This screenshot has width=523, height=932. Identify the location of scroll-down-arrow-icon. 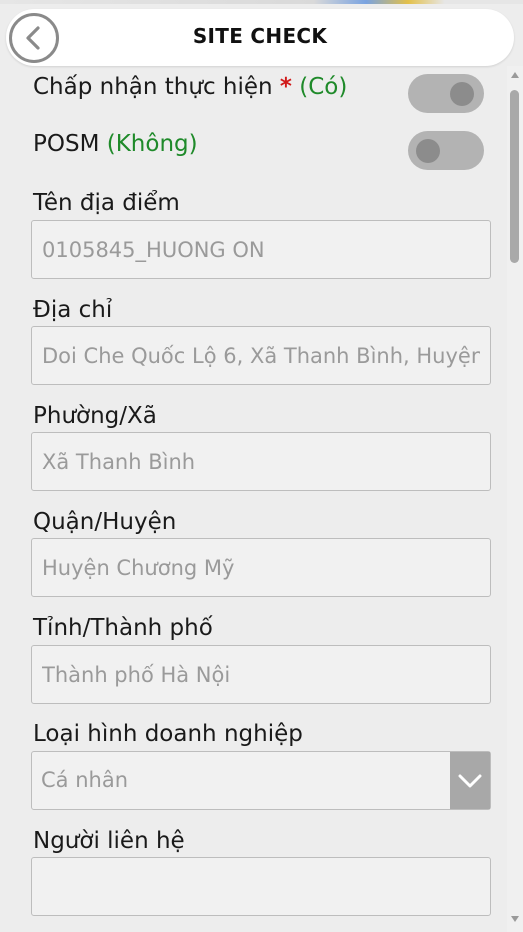
(515, 919).